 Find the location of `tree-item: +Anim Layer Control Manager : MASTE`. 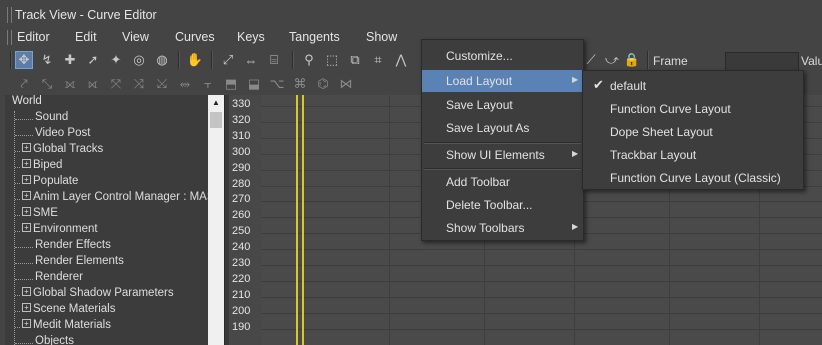

tree-item: +Anim Layer Control Manager : MASTE is located at coordinates (111, 199).